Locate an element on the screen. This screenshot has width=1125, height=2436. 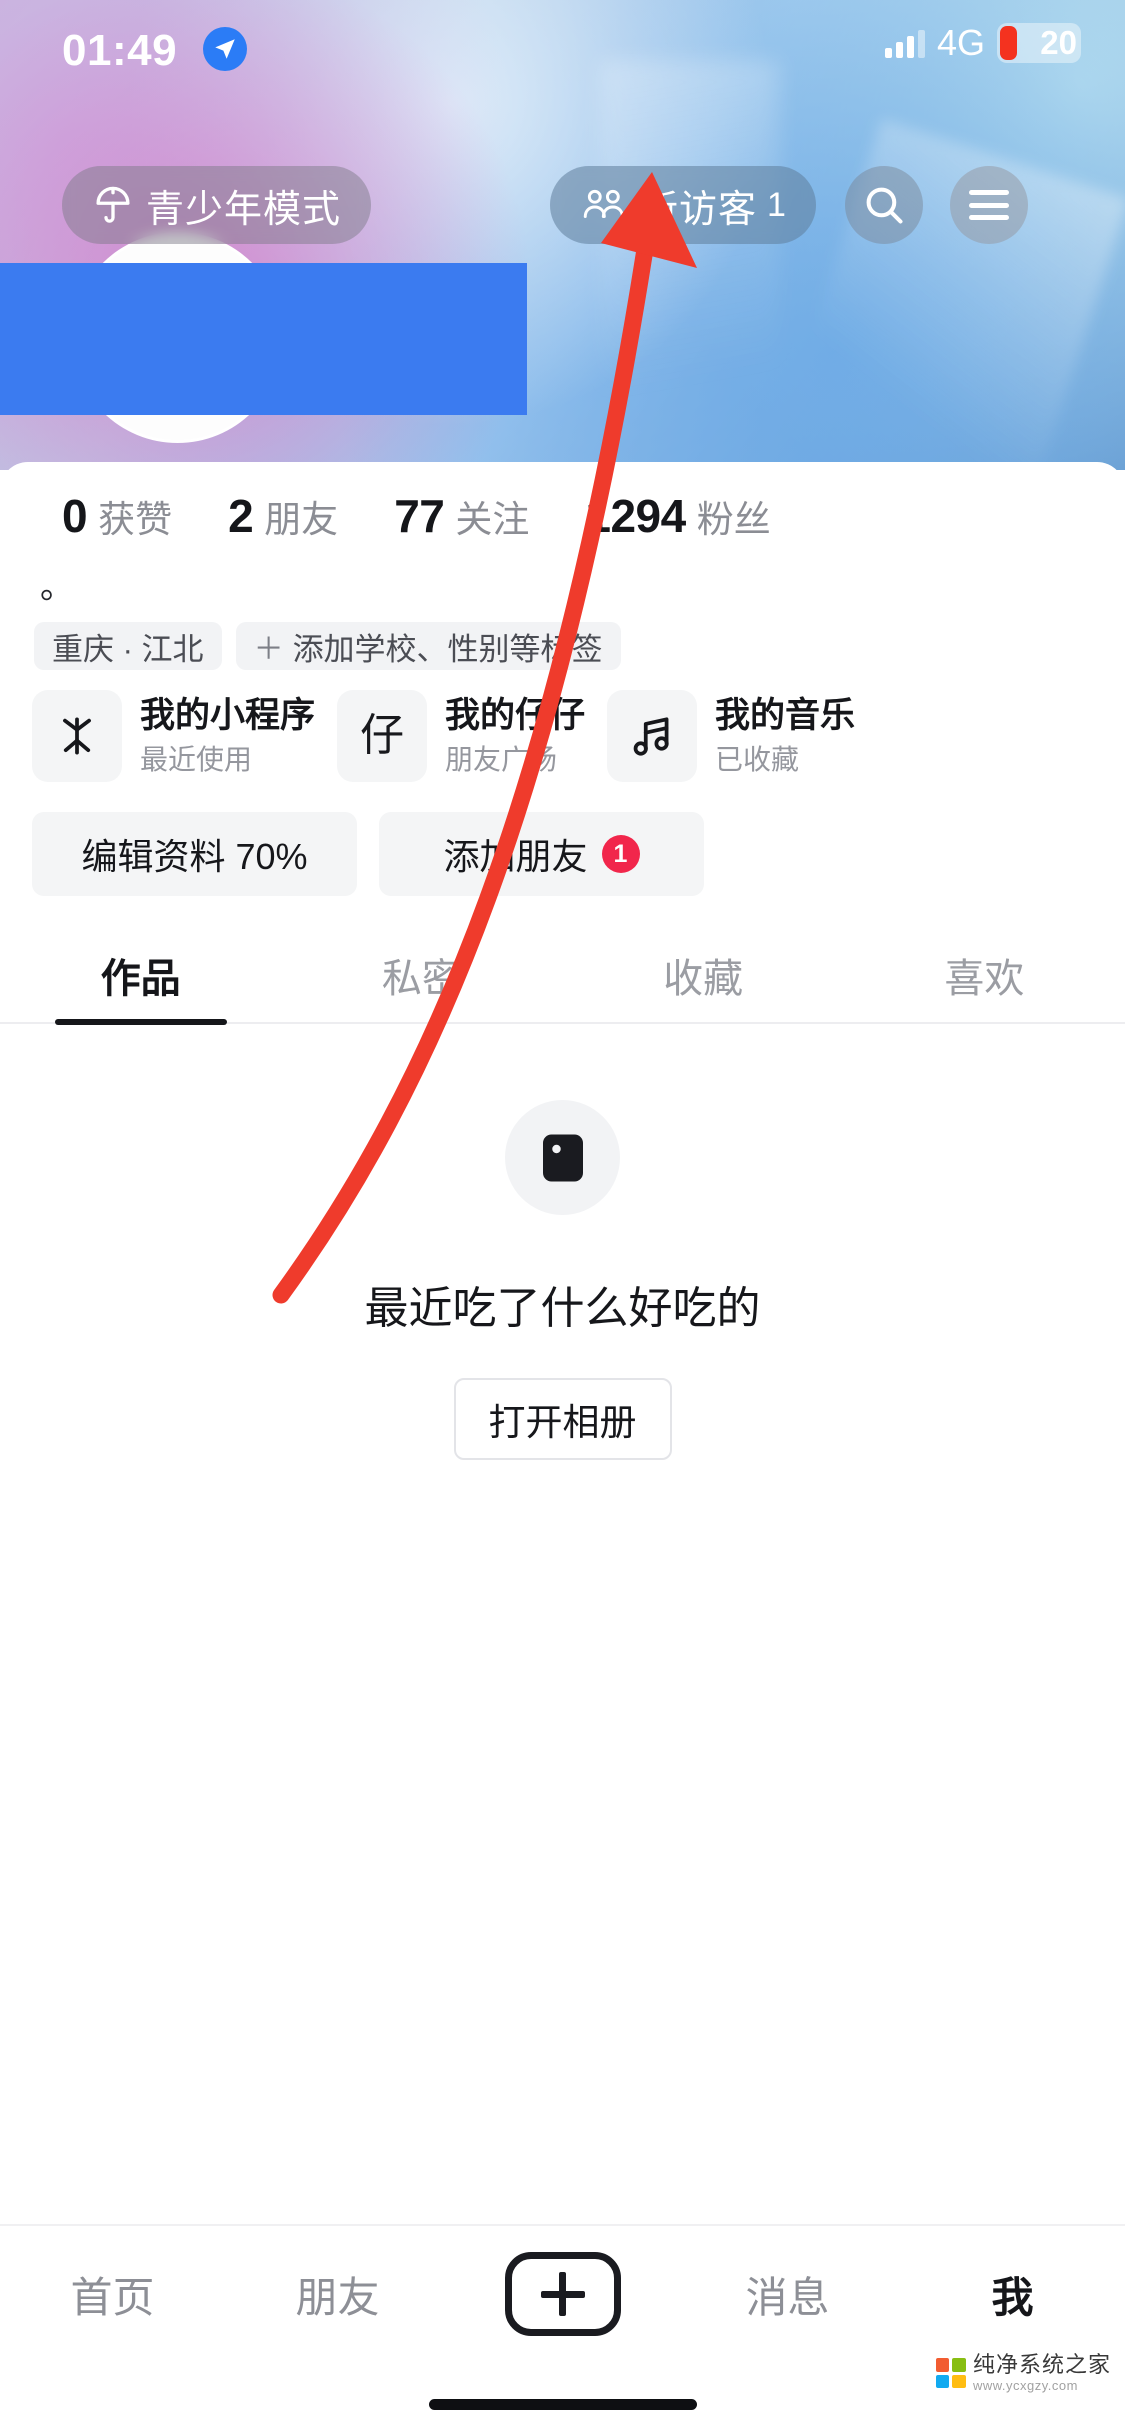
edit-profile-button: 编辑资料 70% is located at coordinates (194, 854).